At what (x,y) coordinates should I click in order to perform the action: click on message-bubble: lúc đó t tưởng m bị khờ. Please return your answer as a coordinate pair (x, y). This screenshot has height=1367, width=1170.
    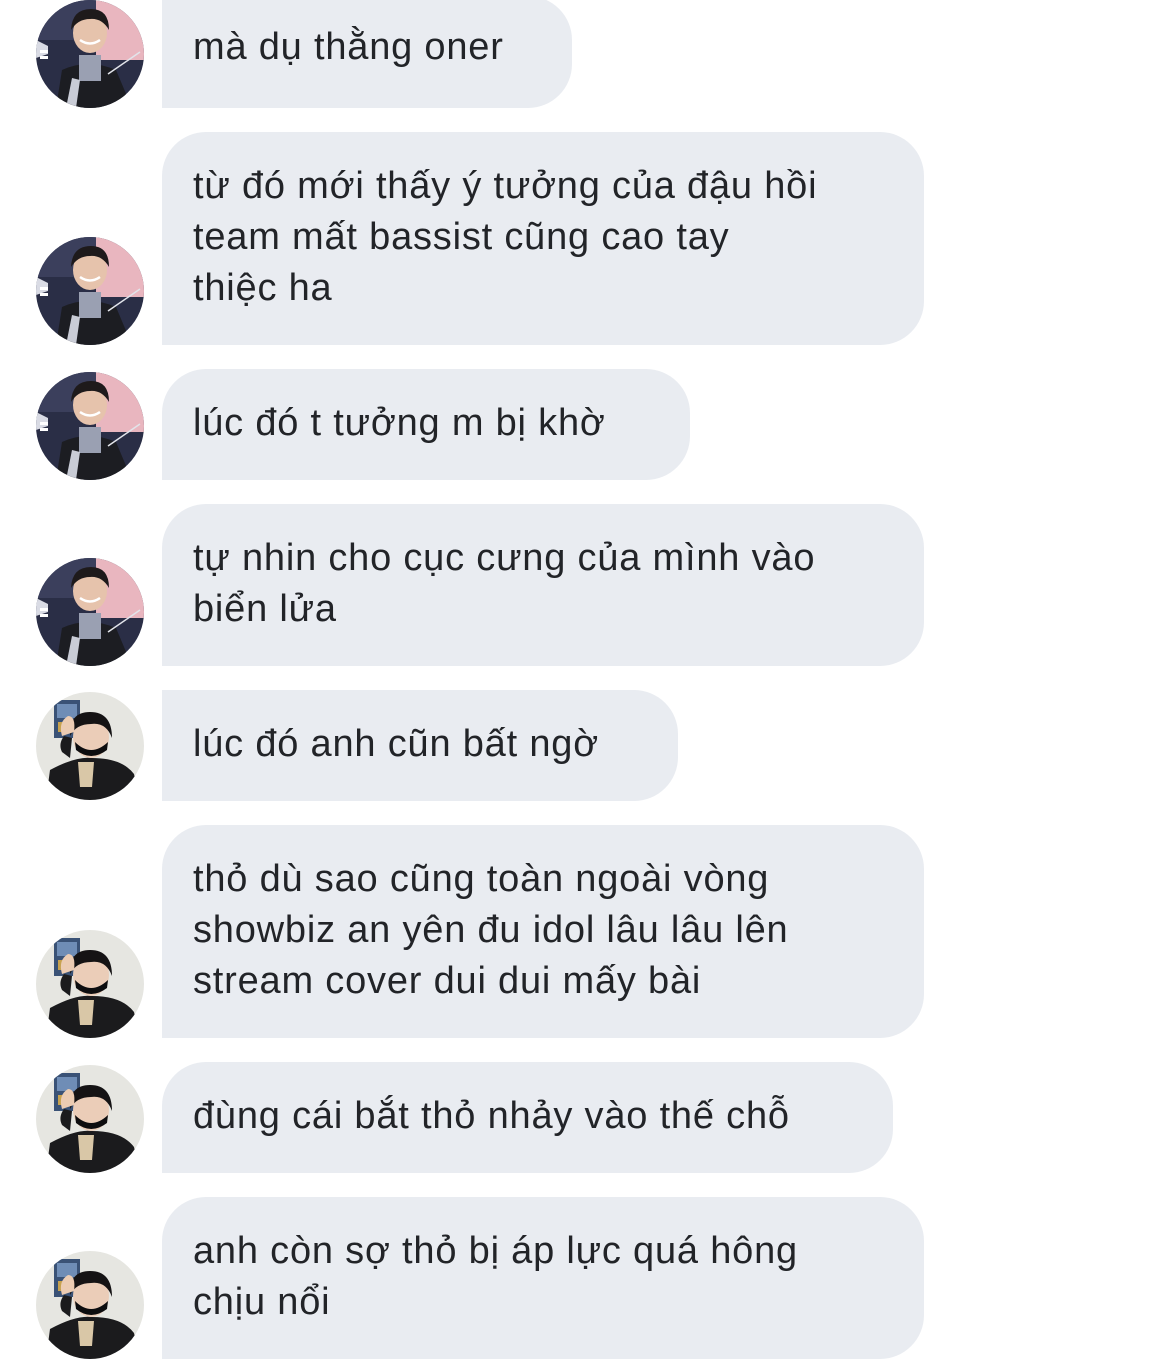
    Looking at the image, I should click on (426, 424).